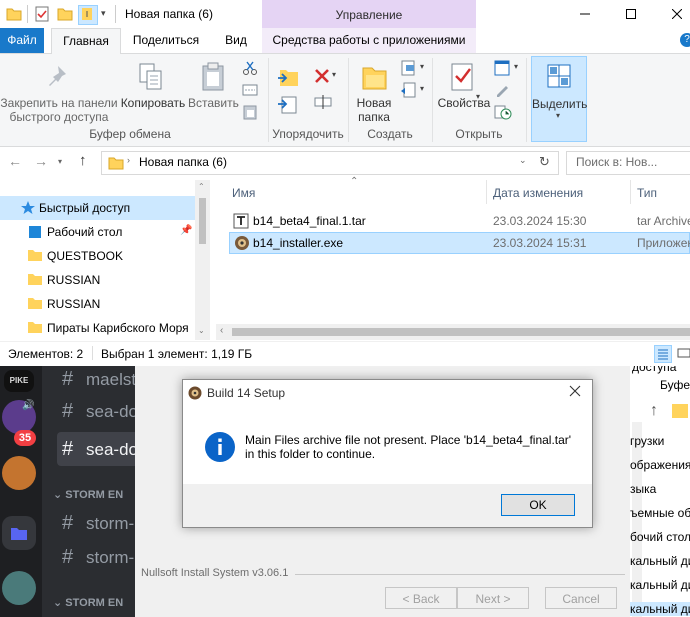  Describe the element at coordinates (683, 354) in the screenshot. I see `large-icons-view-icon` at that location.